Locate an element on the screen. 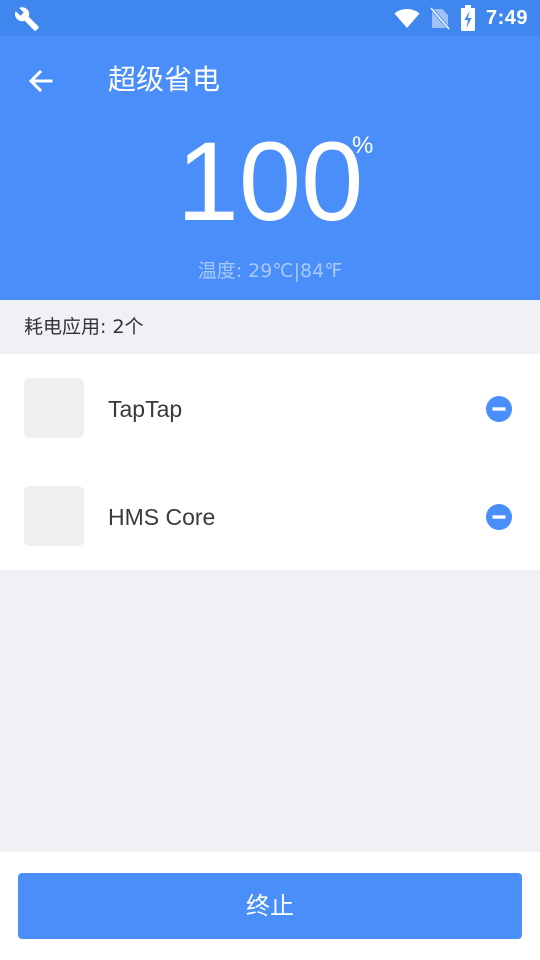 This screenshot has width=540, height=960. power-apps-label: 耗电应用: 2个 is located at coordinates (84, 327).